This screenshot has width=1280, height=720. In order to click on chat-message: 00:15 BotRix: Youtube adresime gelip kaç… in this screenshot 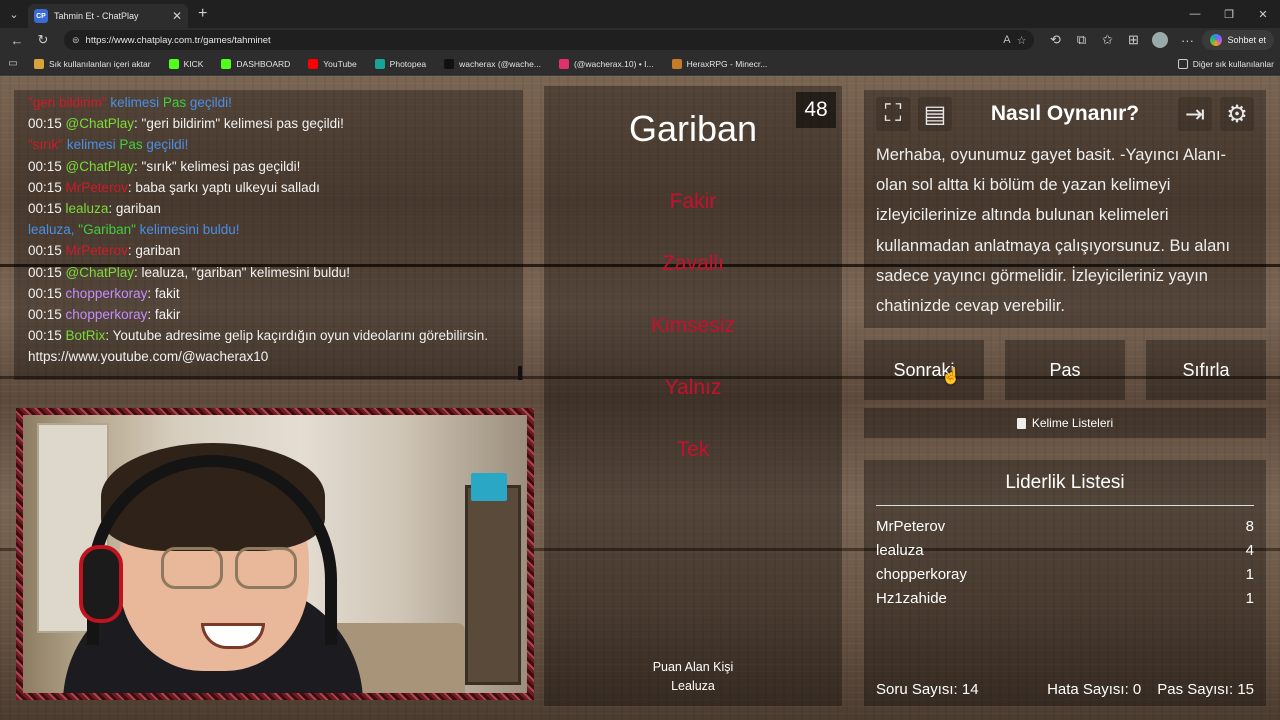, I will do `click(268, 335)`.